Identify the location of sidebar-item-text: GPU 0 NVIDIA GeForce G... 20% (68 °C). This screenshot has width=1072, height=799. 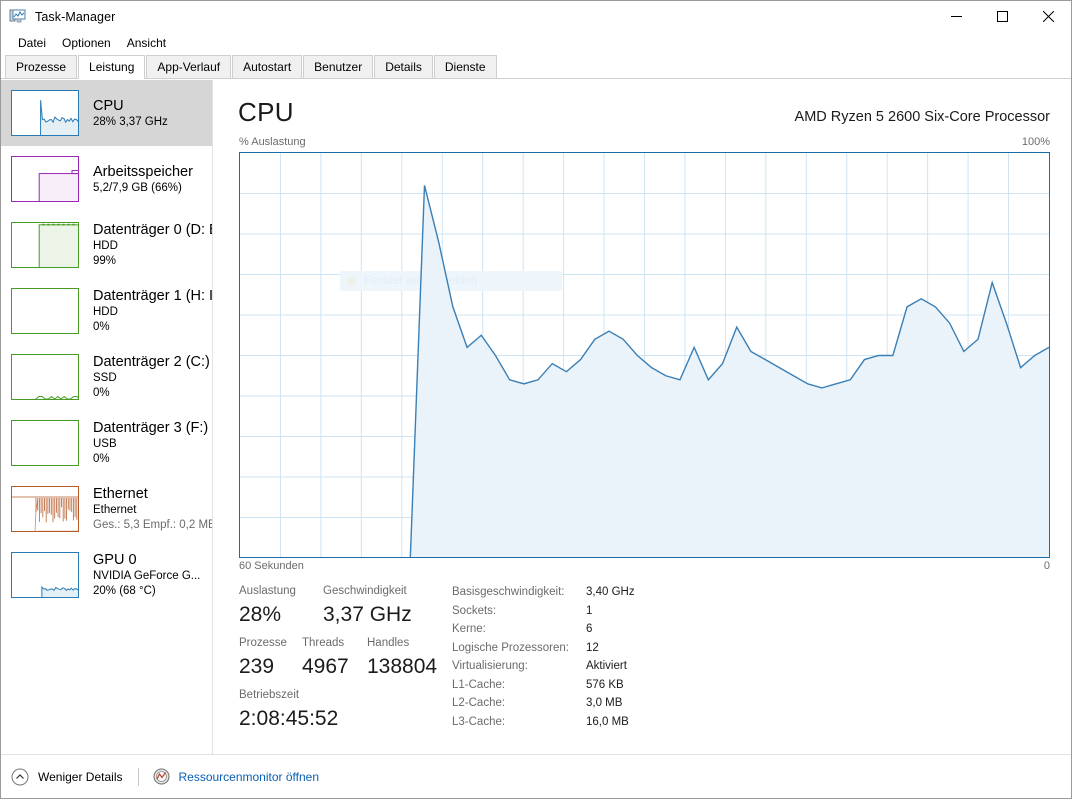
(146, 575).